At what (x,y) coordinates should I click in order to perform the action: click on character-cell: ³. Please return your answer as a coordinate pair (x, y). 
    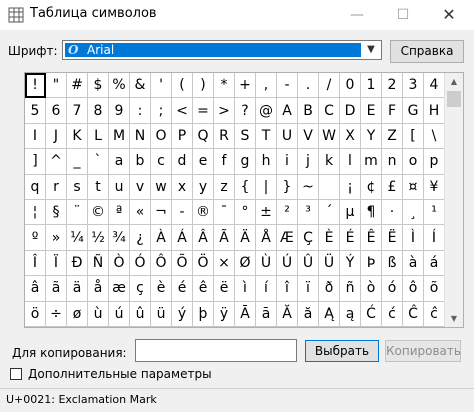
    Looking at the image, I should click on (308, 212).